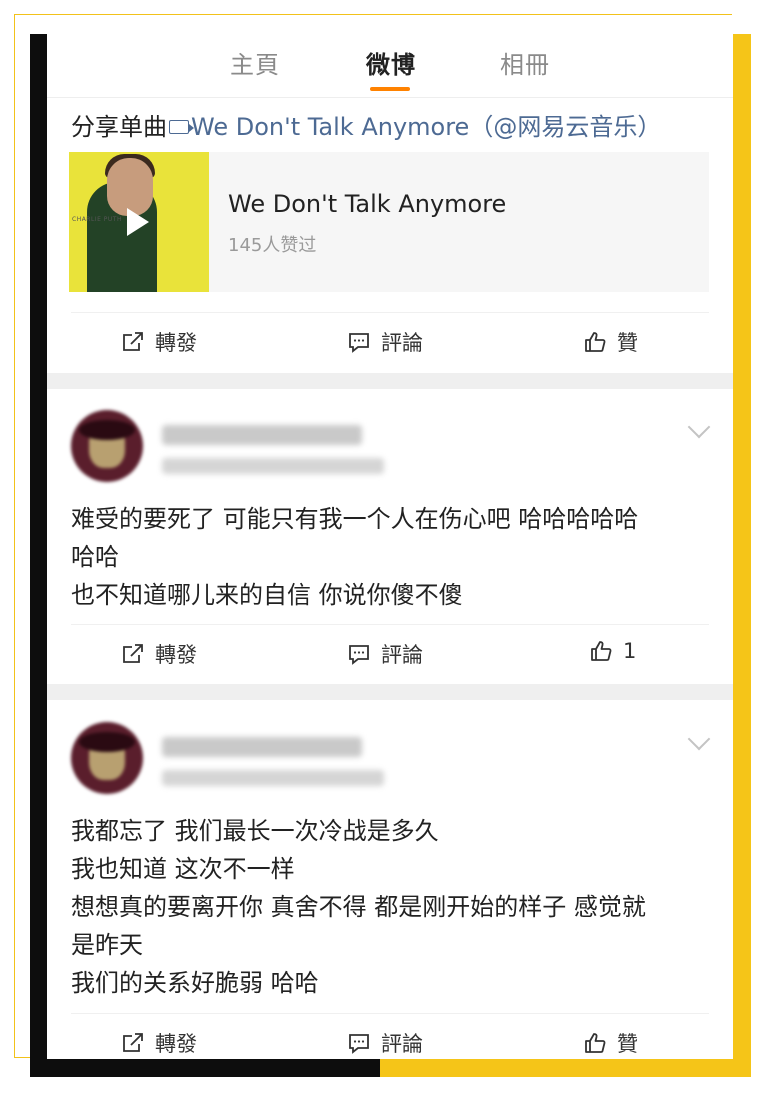  Describe the element at coordinates (119, 127) in the screenshot. I see `share-prefix: 分享单曲` at that location.